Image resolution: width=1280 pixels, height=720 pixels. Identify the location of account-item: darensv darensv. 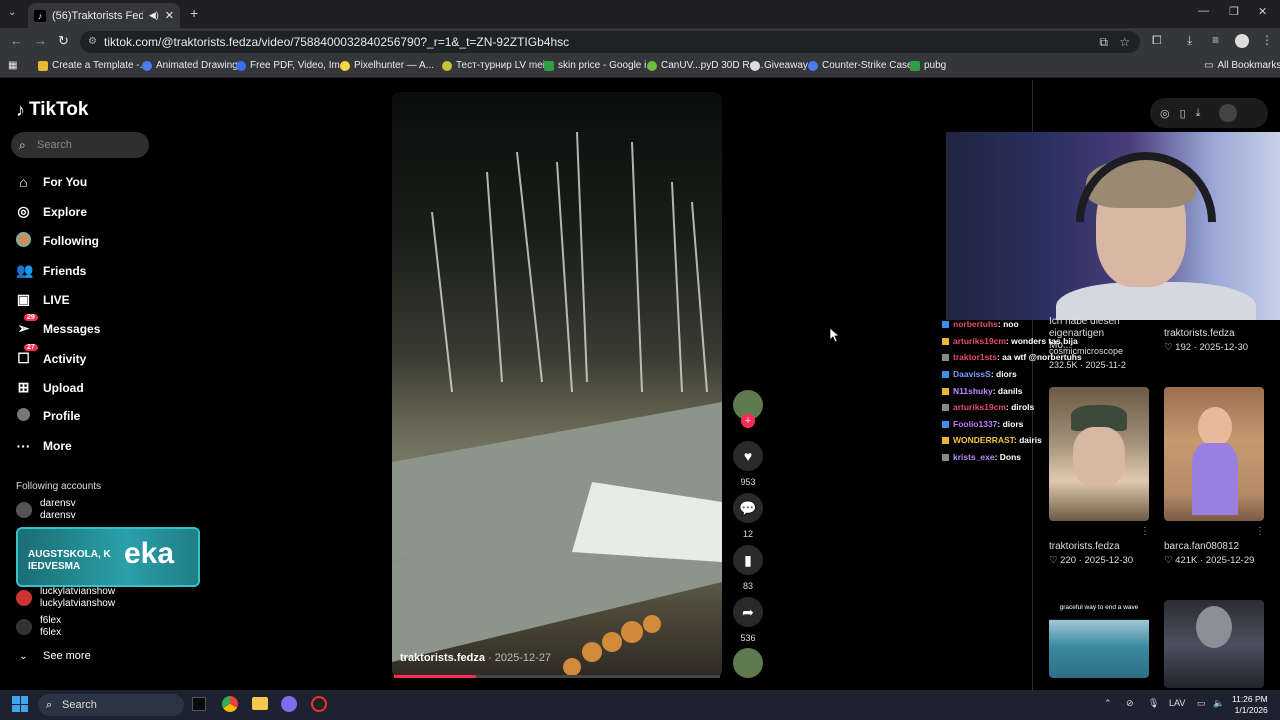
(46, 510).